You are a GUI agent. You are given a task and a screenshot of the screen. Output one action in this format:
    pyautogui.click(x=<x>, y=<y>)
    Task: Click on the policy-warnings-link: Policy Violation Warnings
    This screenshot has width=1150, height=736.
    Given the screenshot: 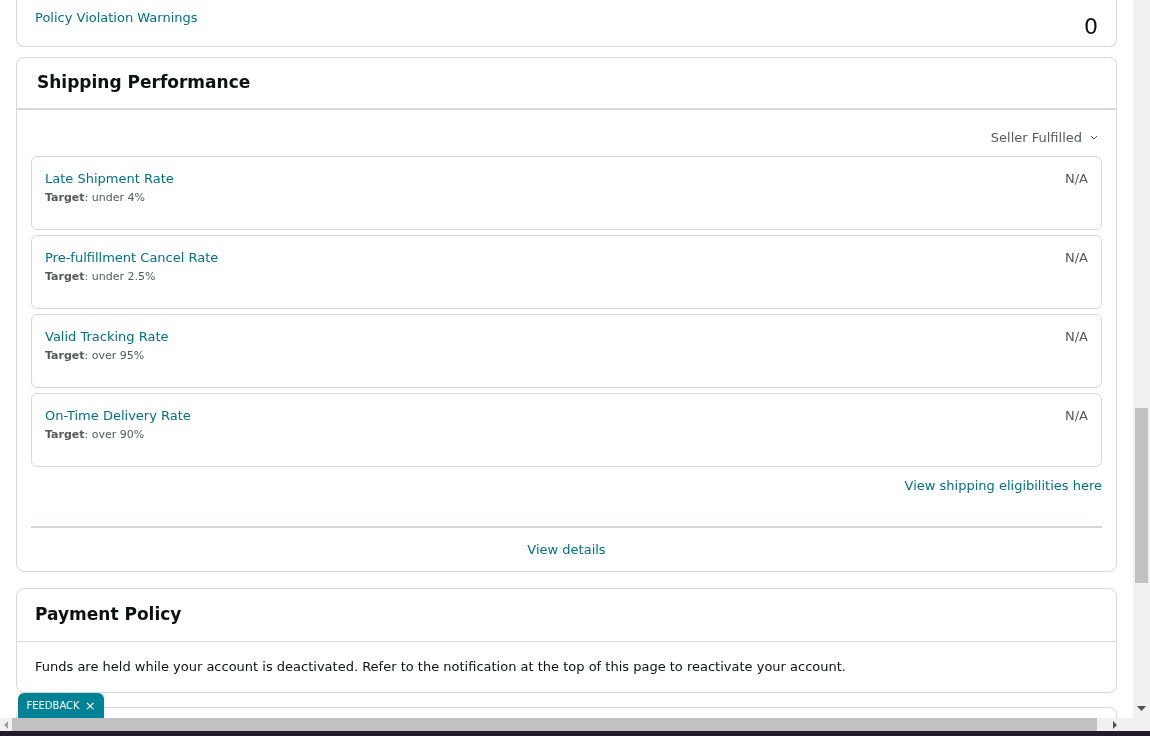 What is the action you would take?
    pyautogui.click(x=116, y=18)
    